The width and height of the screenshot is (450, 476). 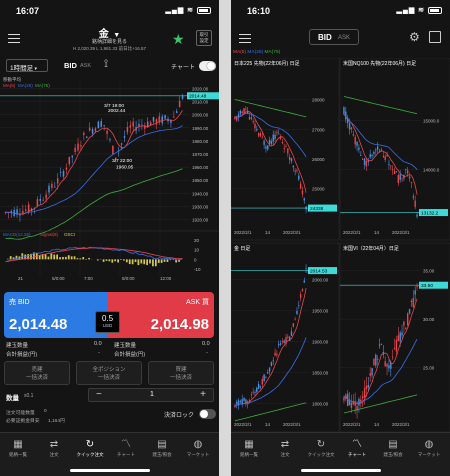 I want to click on price-tick: 1800.00, so click(x=320, y=404).